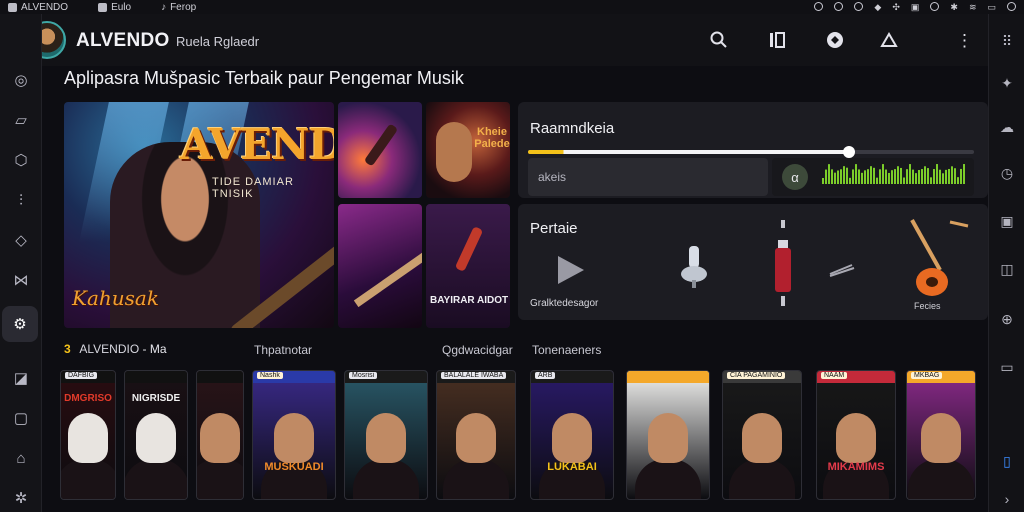 The height and width of the screenshot is (512, 1024). Describe the element at coordinates (88, 435) in the screenshot. I see `album-card: DAFBIG DMGRISO` at that location.